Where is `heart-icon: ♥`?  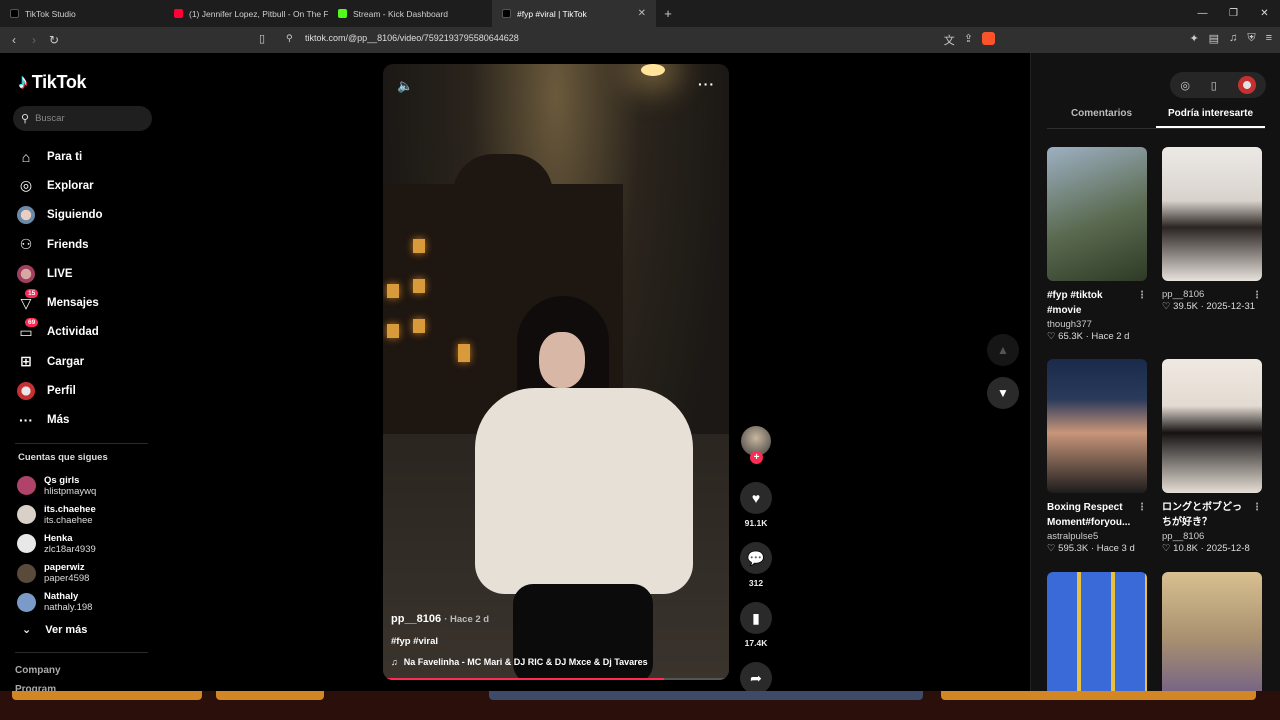 heart-icon: ♥ is located at coordinates (756, 498).